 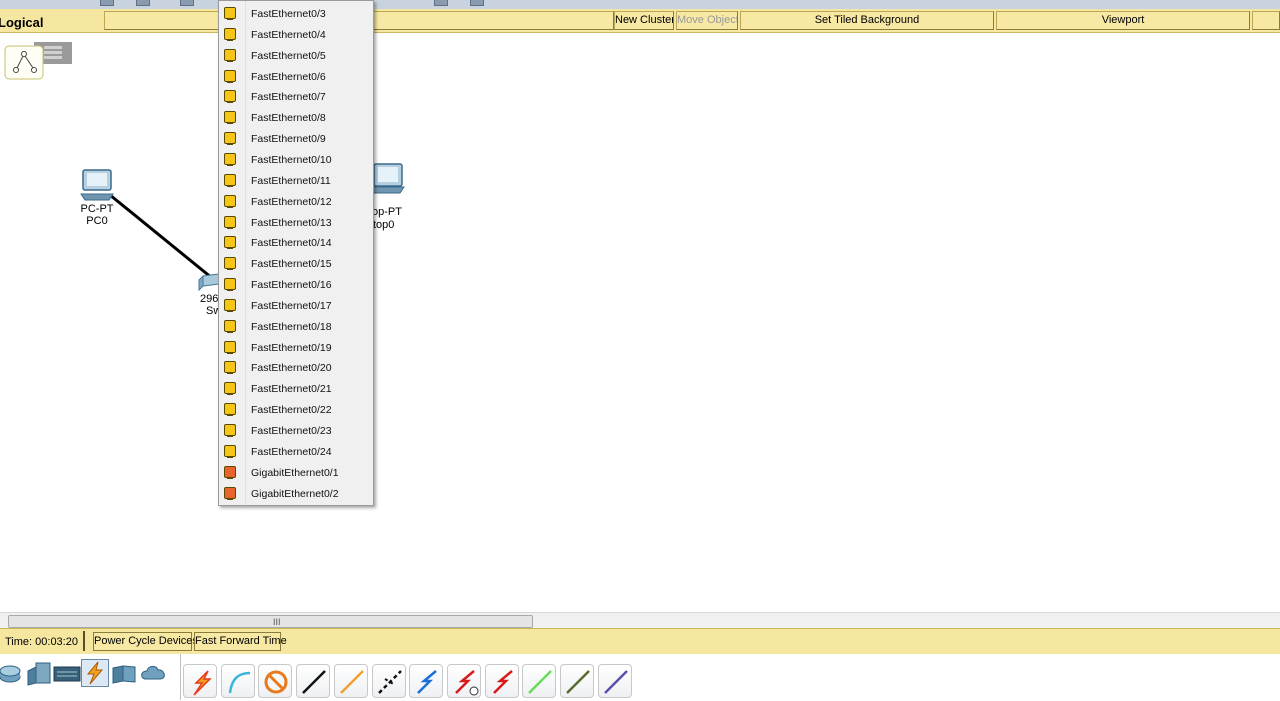 What do you see at coordinates (270, 621) in the screenshot?
I see `scrollbar-thumb: III` at bounding box center [270, 621].